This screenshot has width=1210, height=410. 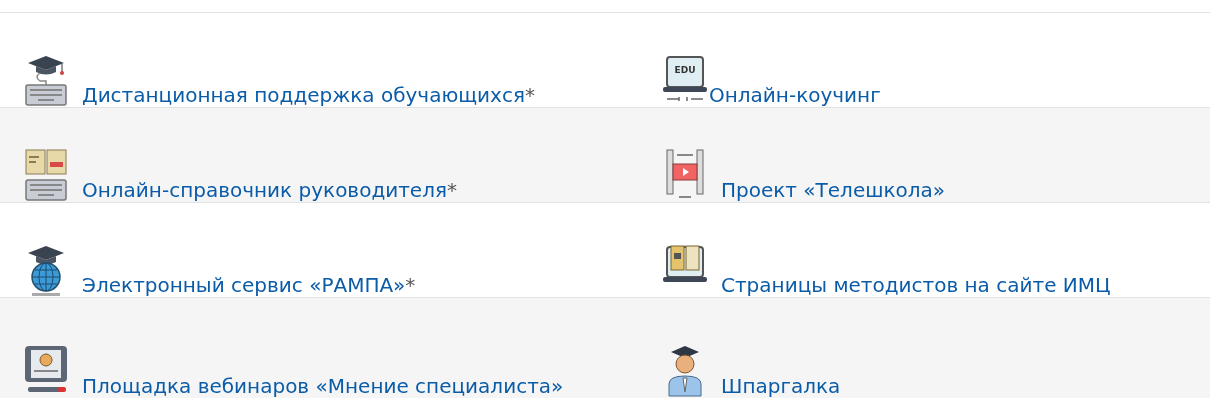 What do you see at coordinates (264, 190) in the screenshot?
I see `link: Онлайн-справочник руководителя` at bounding box center [264, 190].